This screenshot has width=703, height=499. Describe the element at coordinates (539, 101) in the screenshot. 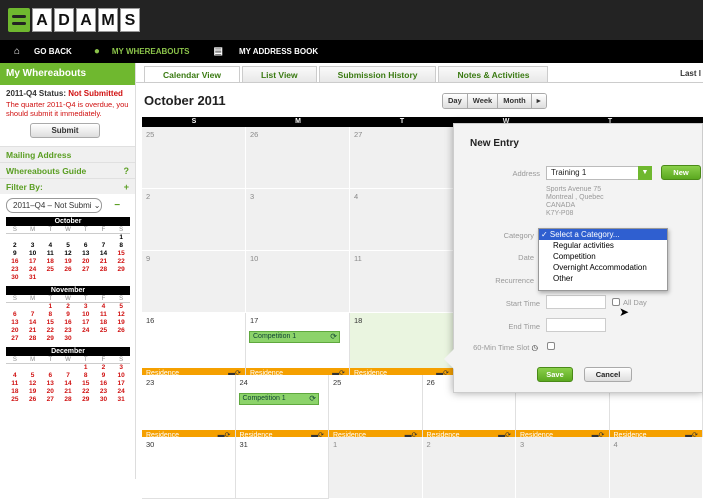

I see `next-month-button: ▸` at that location.